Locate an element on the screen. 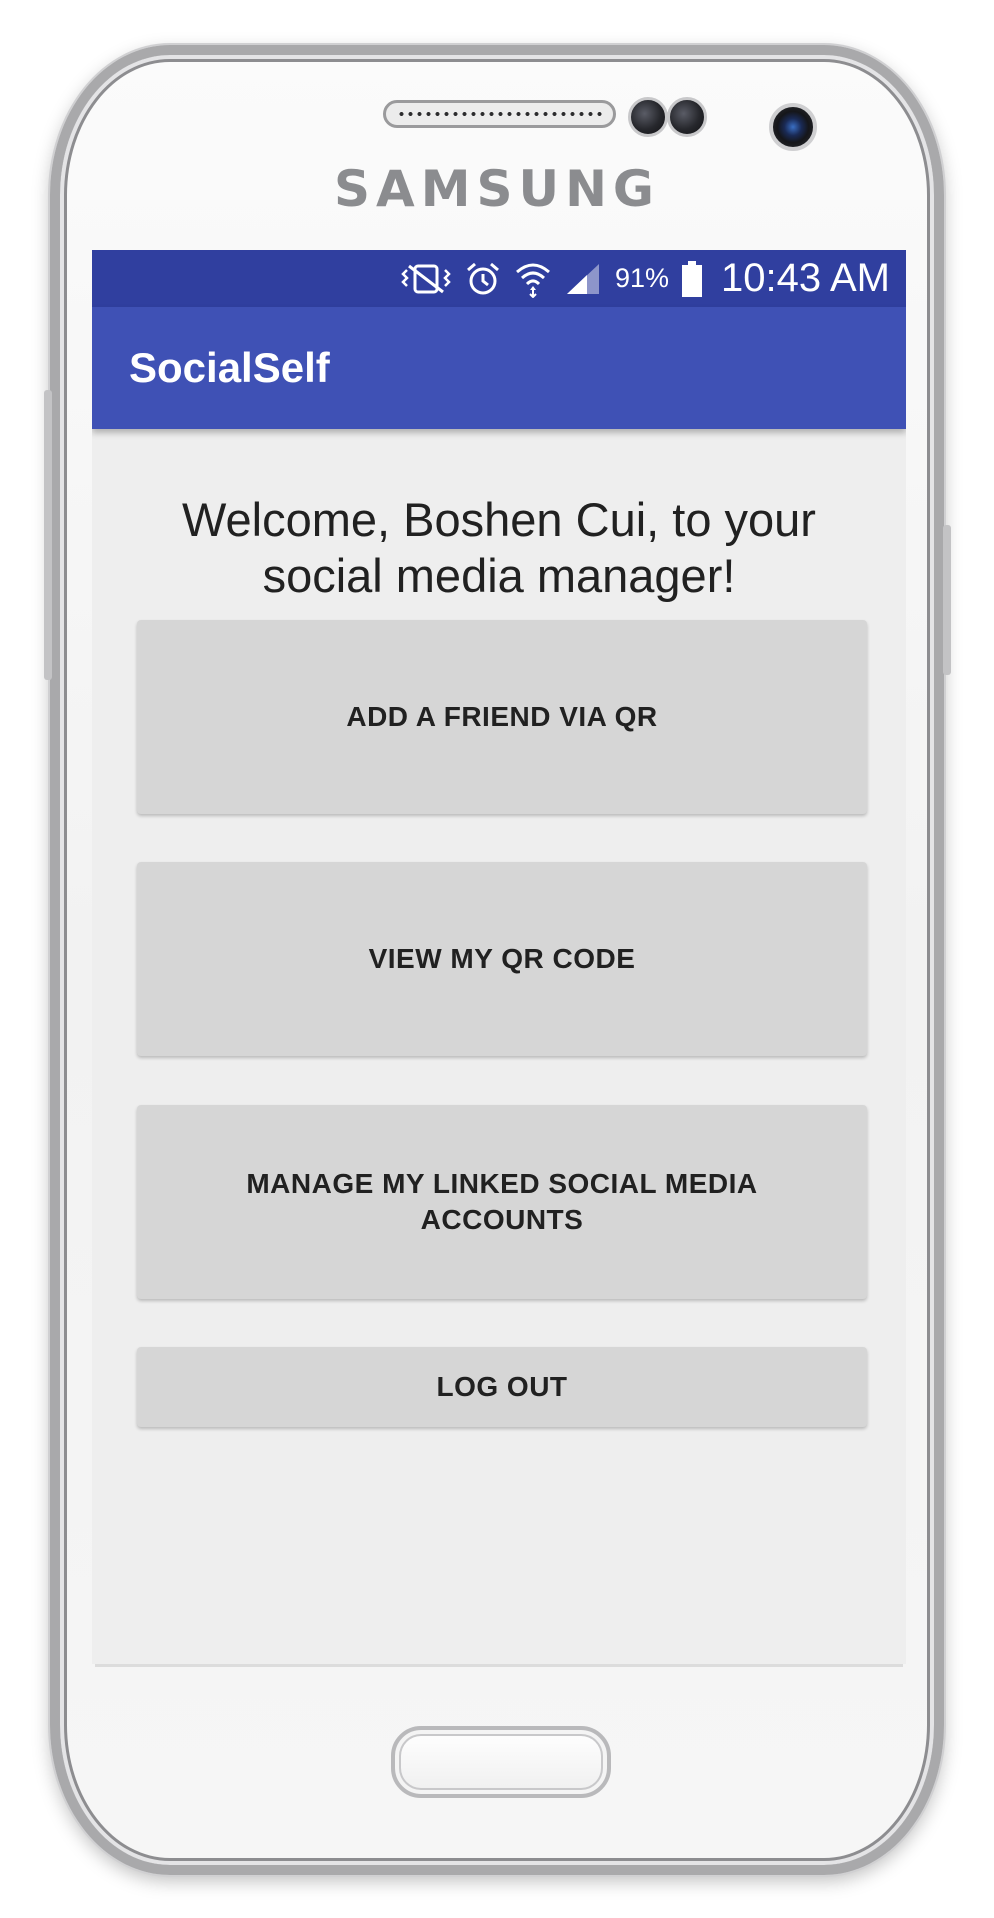  status-icons: 91% 10:43 AM is located at coordinates (645, 278).